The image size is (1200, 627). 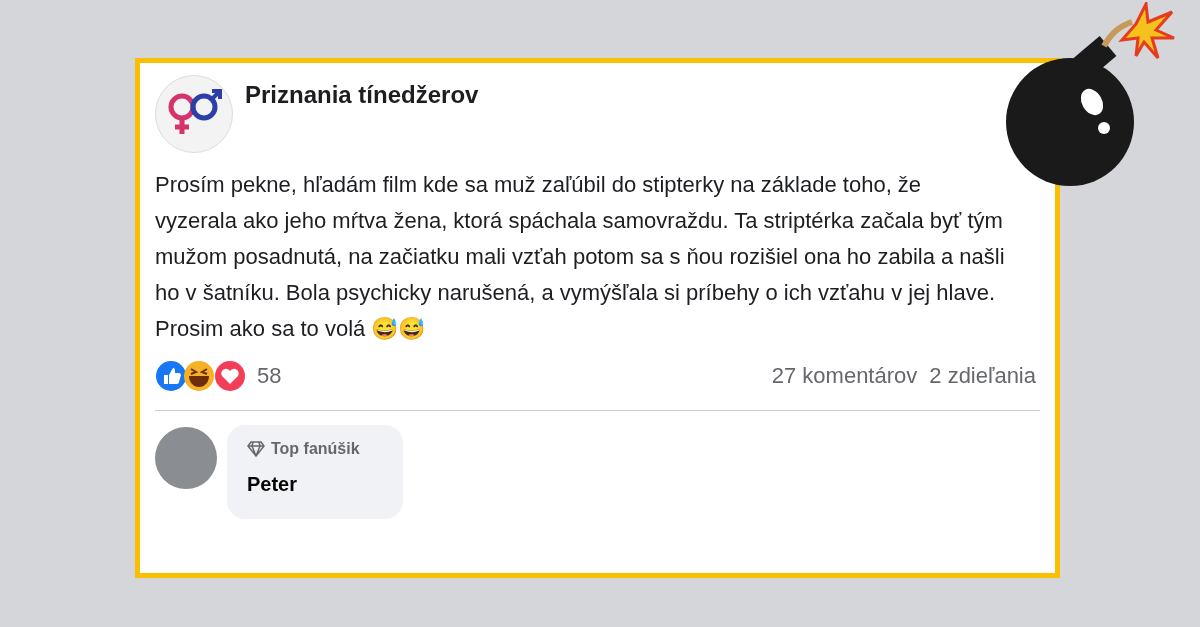 What do you see at coordinates (982, 375) in the screenshot?
I see `shares-link: 2 zdieľania` at bounding box center [982, 375].